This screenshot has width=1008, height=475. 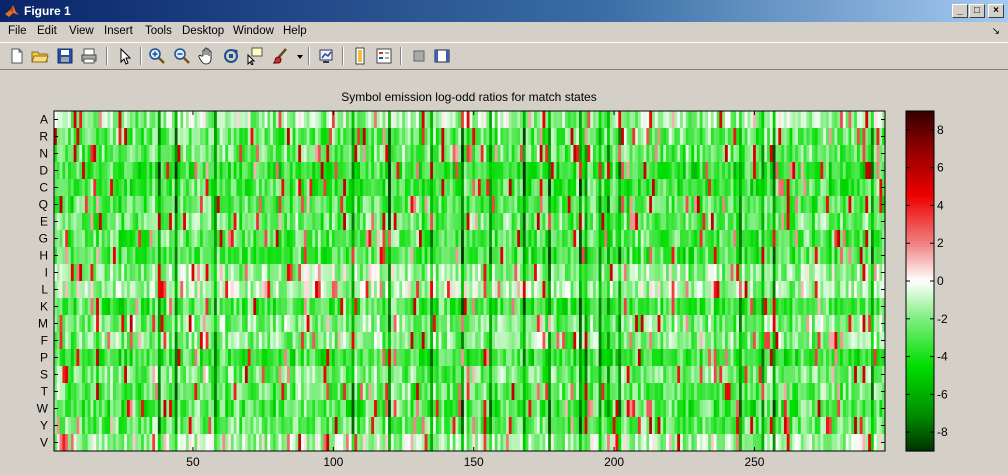 What do you see at coordinates (360, 56) in the screenshot?
I see `colorbar-icon` at bounding box center [360, 56].